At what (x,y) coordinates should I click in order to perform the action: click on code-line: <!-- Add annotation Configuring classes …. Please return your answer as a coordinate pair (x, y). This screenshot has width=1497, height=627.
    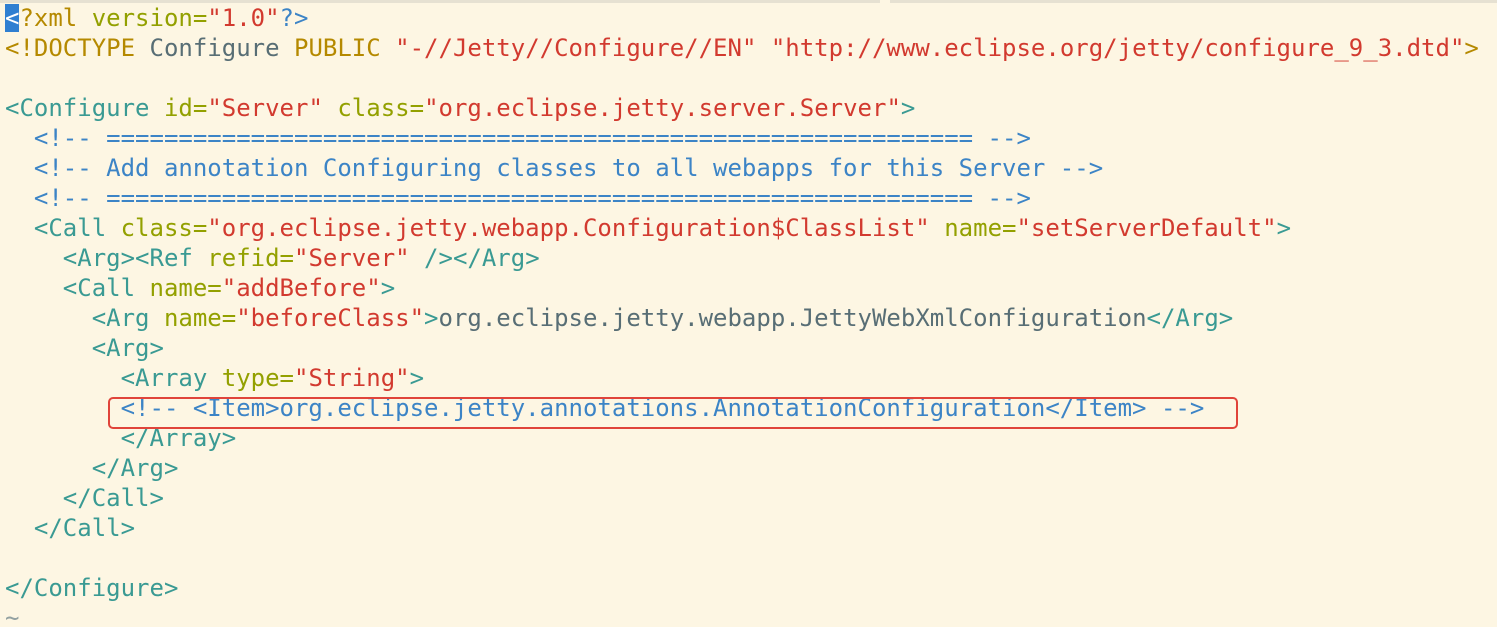
    Looking at the image, I should click on (554, 168).